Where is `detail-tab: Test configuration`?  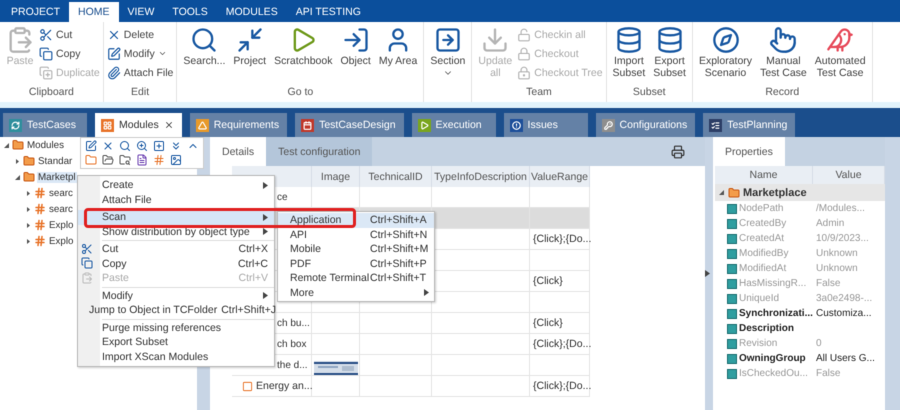 detail-tab: Test configuration is located at coordinates (319, 151).